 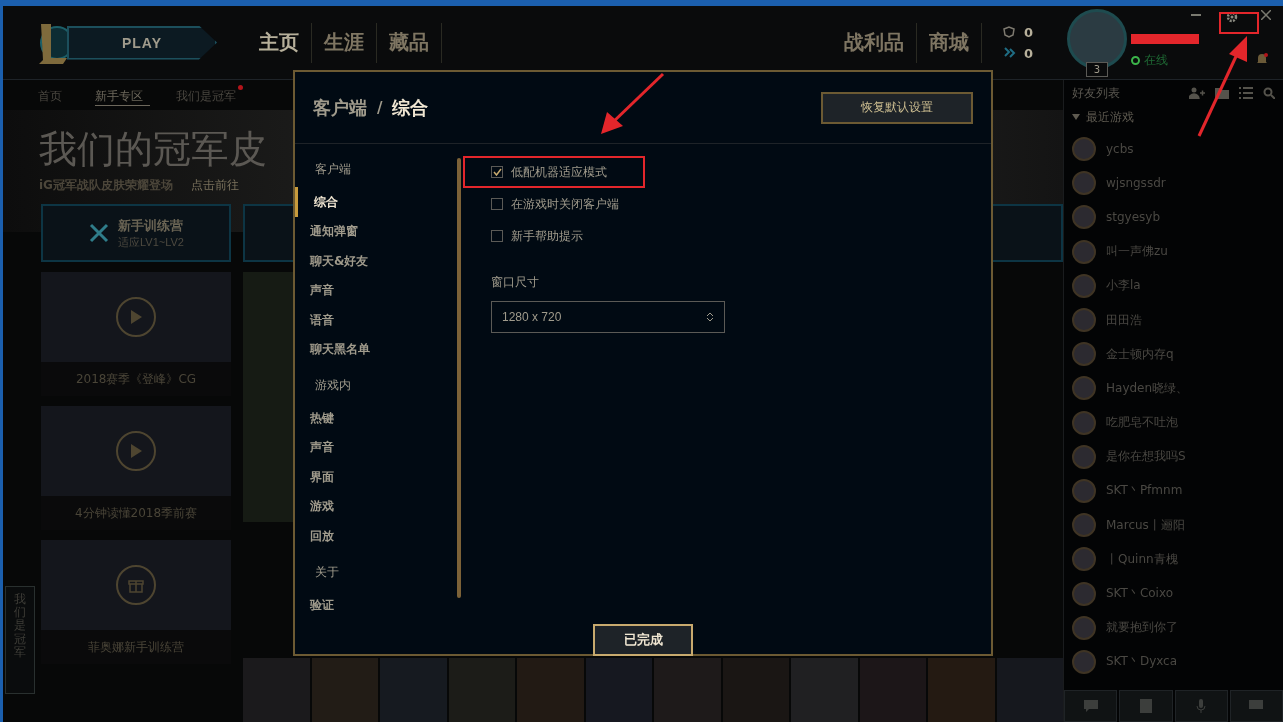 What do you see at coordinates (1173, 117) in the screenshot?
I see `group-toggle: 最近游戏` at bounding box center [1173, 117].